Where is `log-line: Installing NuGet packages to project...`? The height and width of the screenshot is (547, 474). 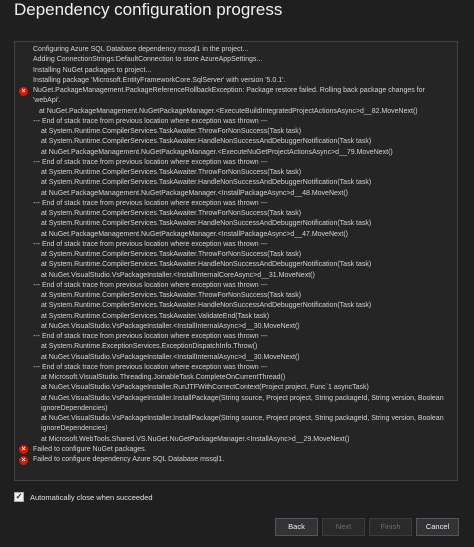 log-line: Installing NuGet packages to project... is located at coordinates (235, 71).